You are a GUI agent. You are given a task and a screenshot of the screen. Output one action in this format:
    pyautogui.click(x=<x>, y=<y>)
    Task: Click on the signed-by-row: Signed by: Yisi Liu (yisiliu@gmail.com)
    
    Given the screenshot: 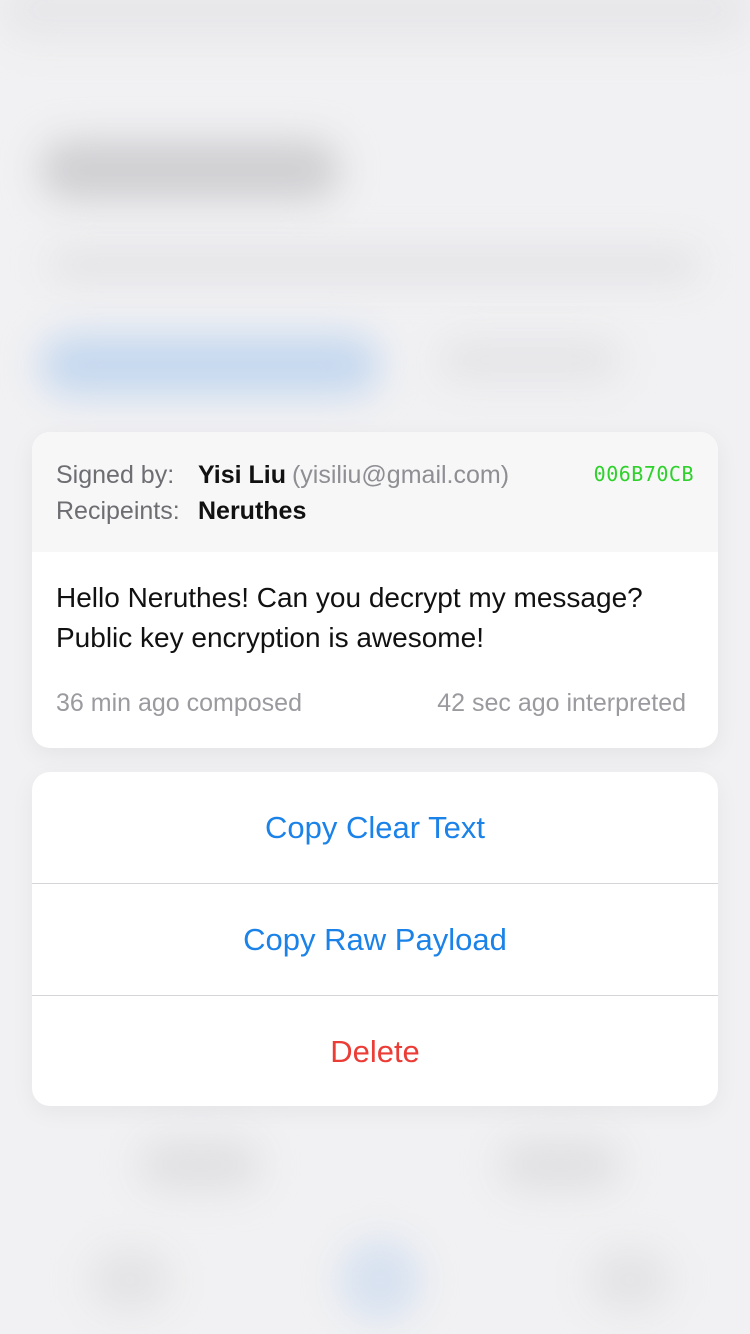 What is the action you would take?
    pyautogui.click(x=282, y=475)
    